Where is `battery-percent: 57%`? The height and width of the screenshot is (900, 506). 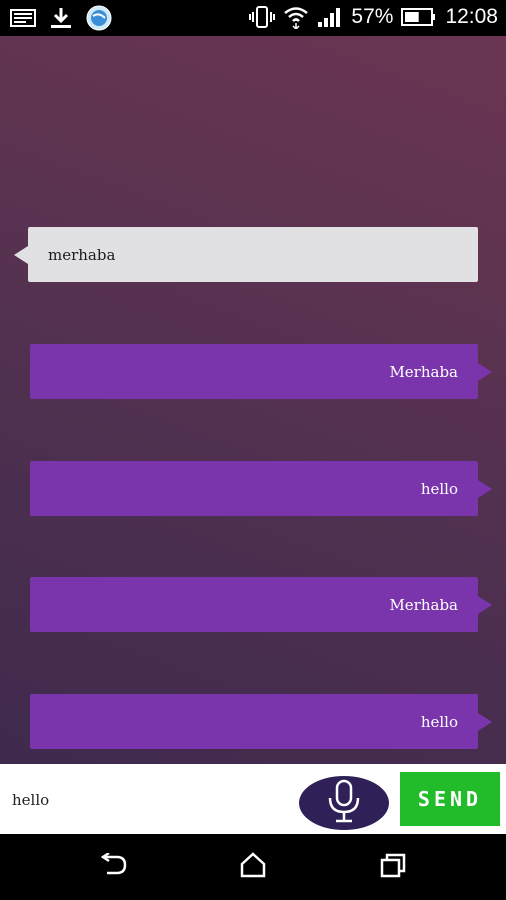 battery-percent: 57% is located at coordinates (372, 16).